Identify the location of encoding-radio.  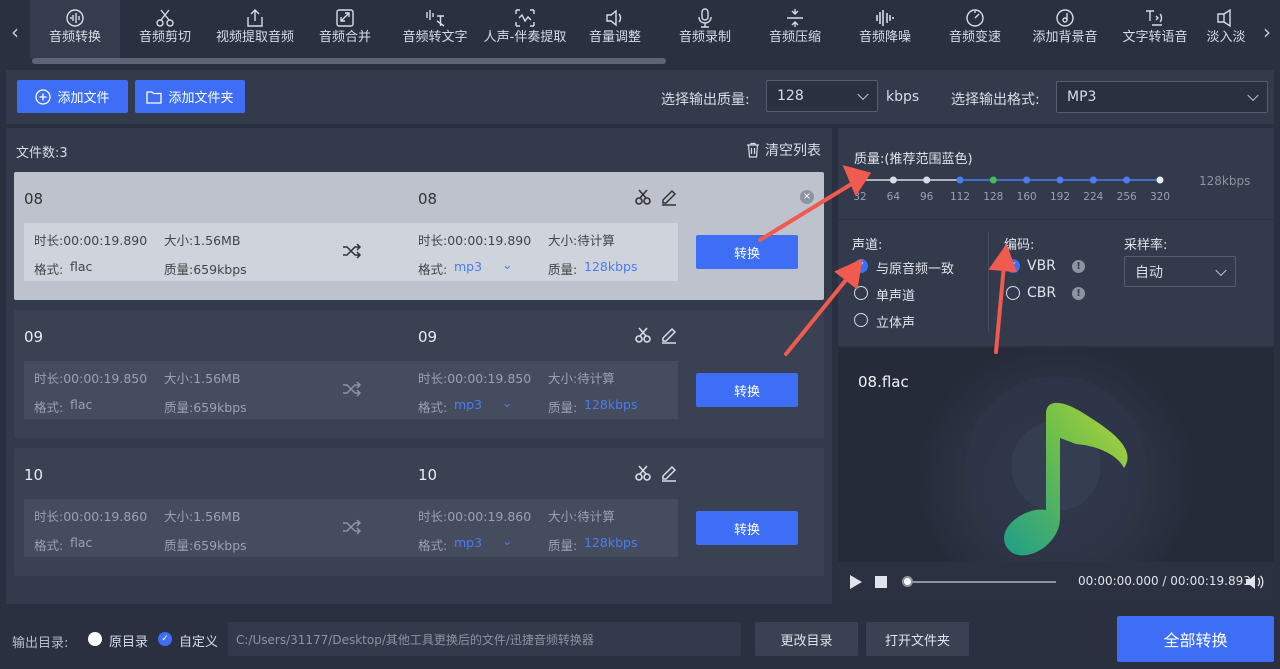
(1013, 293).